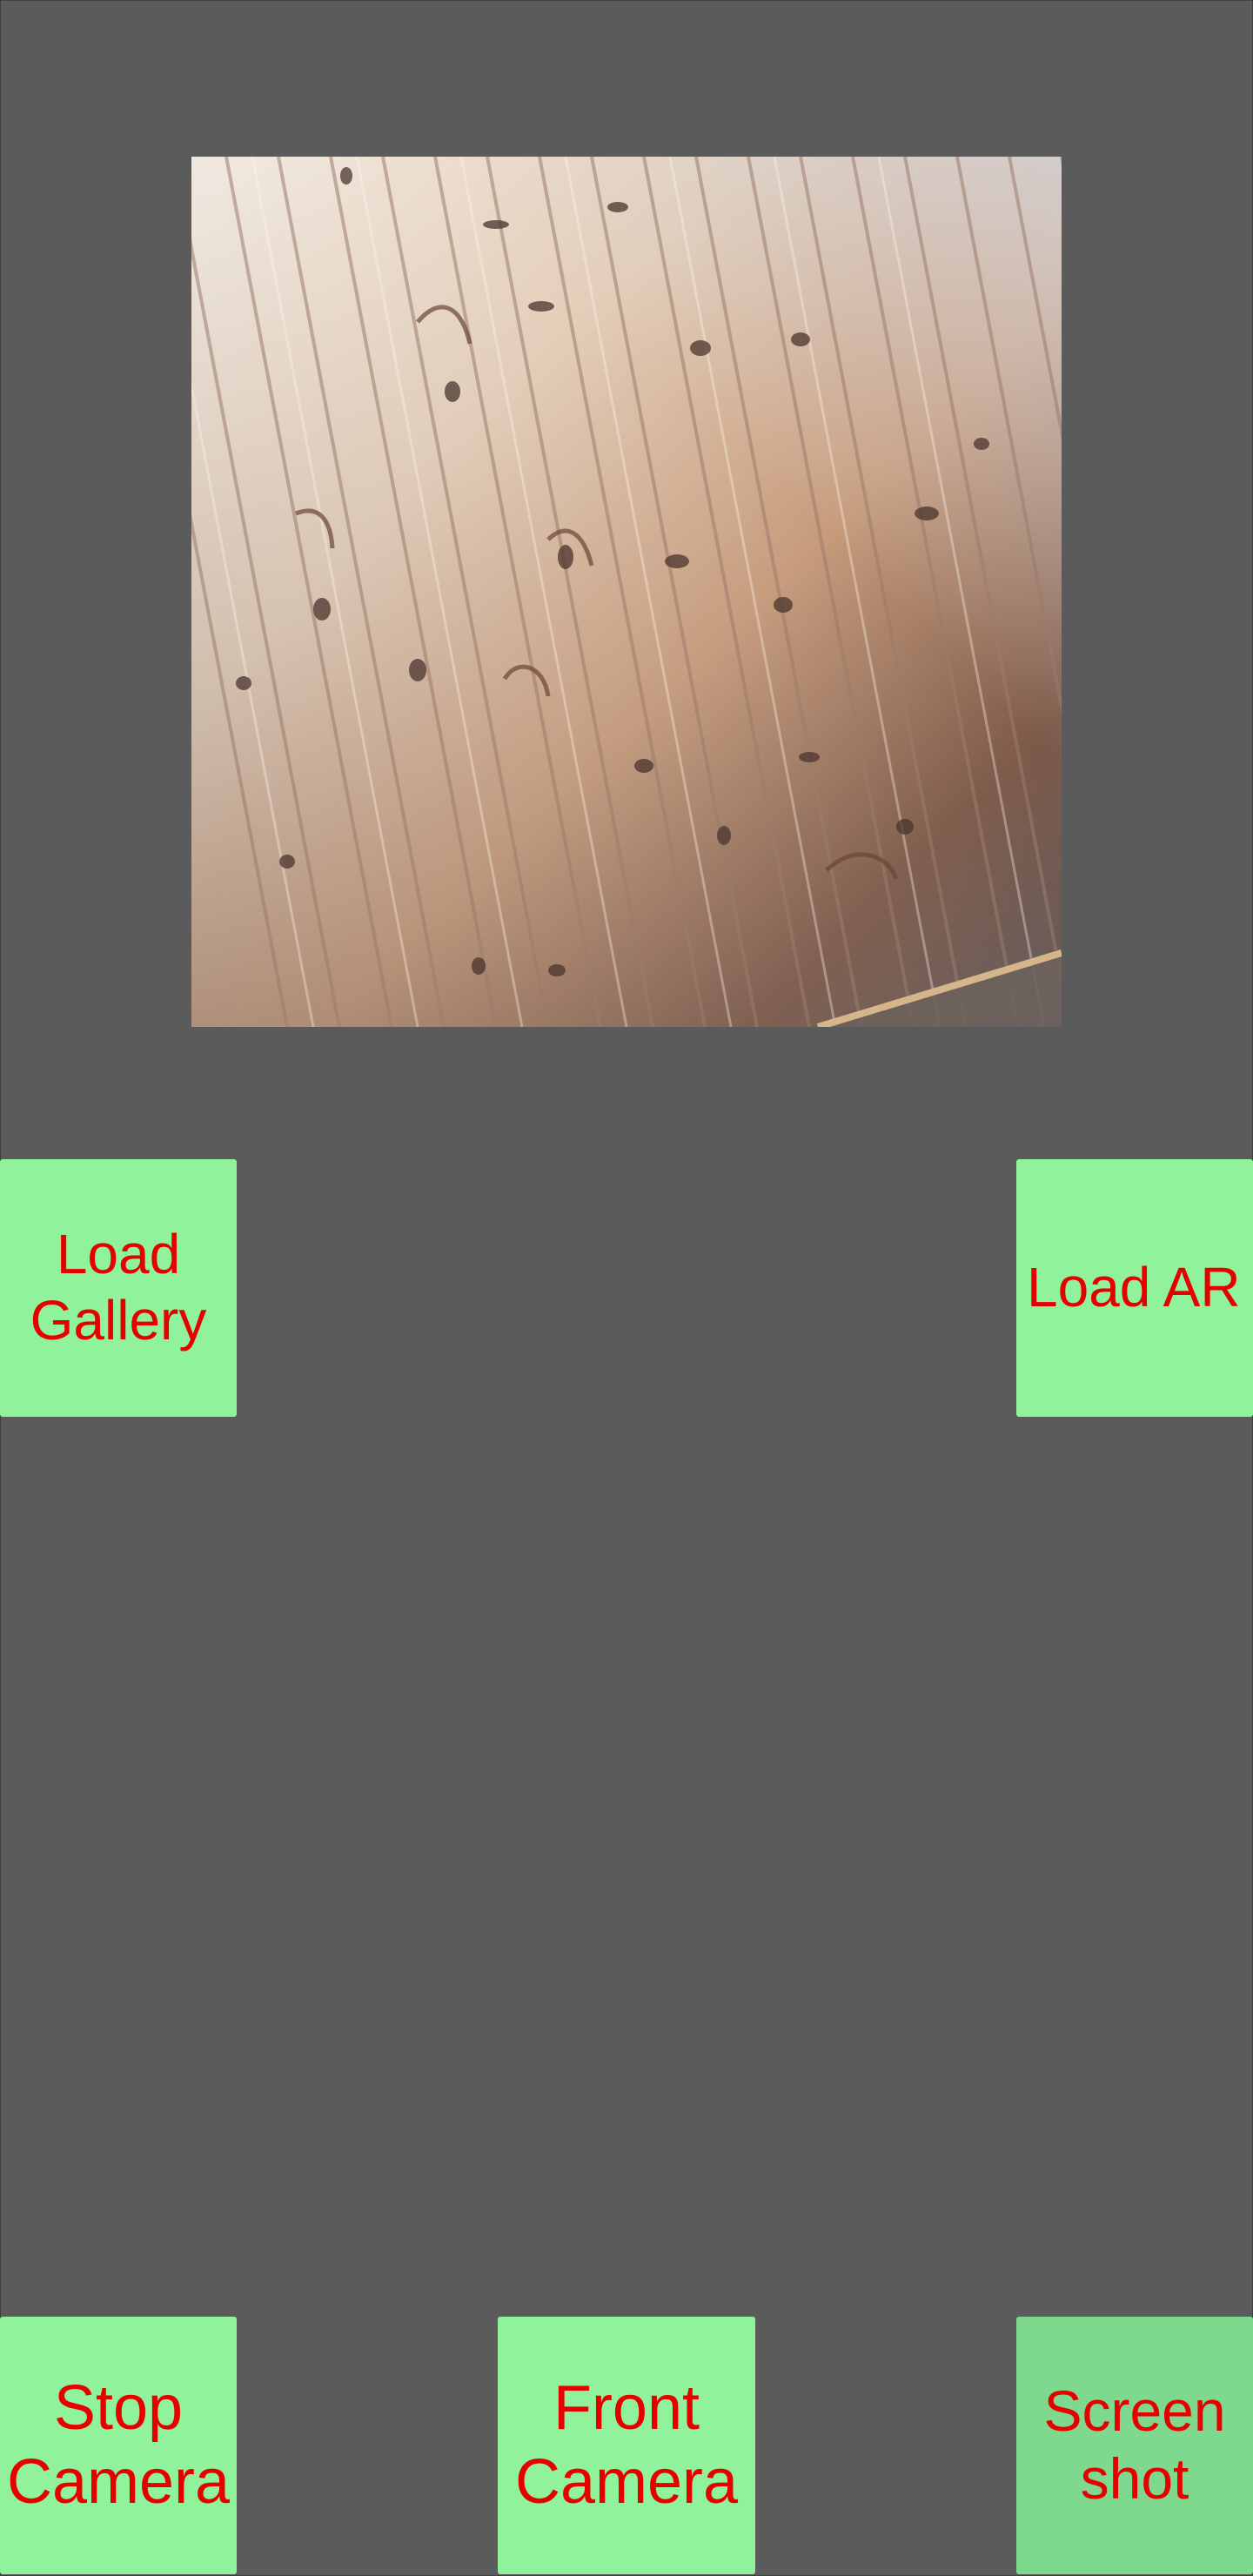 Image resolution: width=1253 pixels, height=2576 pixels. Describe the element at coordinates (626, 2445) in the screenshot. I see `front-camera-button: Front Camera` at that location.